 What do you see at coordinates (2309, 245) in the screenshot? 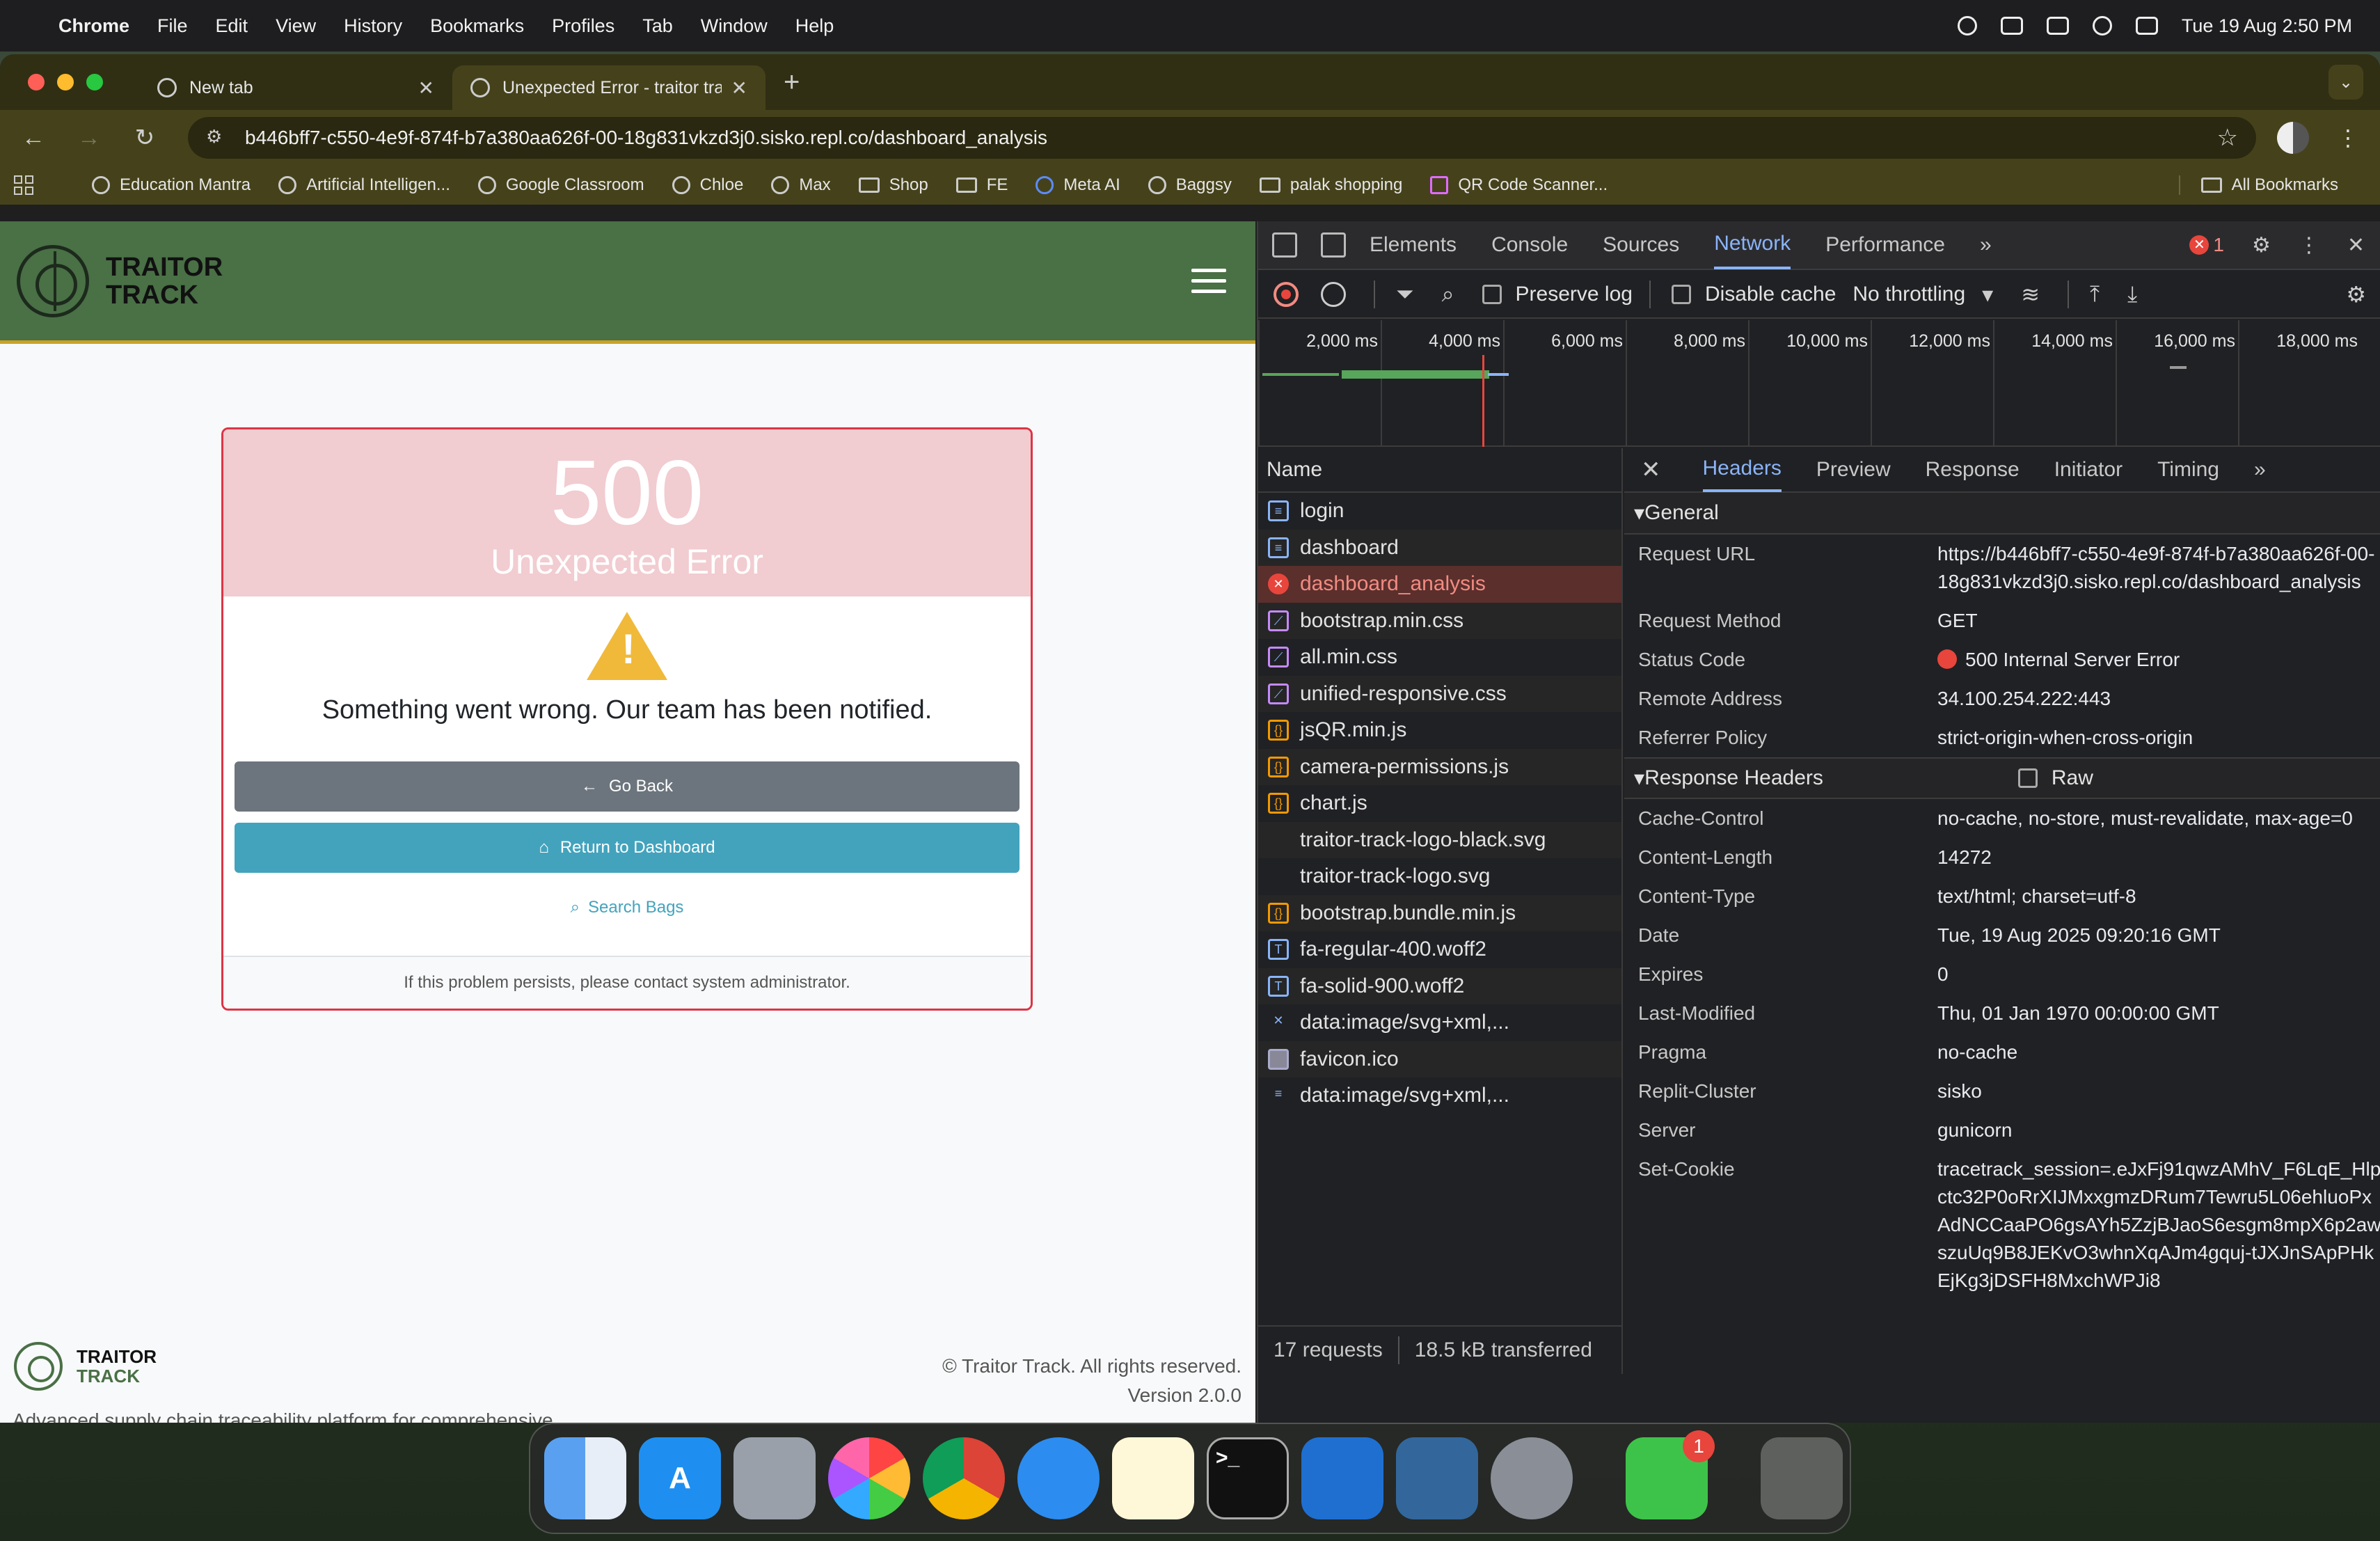
I see `devtools-menu-icon: ⋮` at bounding box center [2309, 245].